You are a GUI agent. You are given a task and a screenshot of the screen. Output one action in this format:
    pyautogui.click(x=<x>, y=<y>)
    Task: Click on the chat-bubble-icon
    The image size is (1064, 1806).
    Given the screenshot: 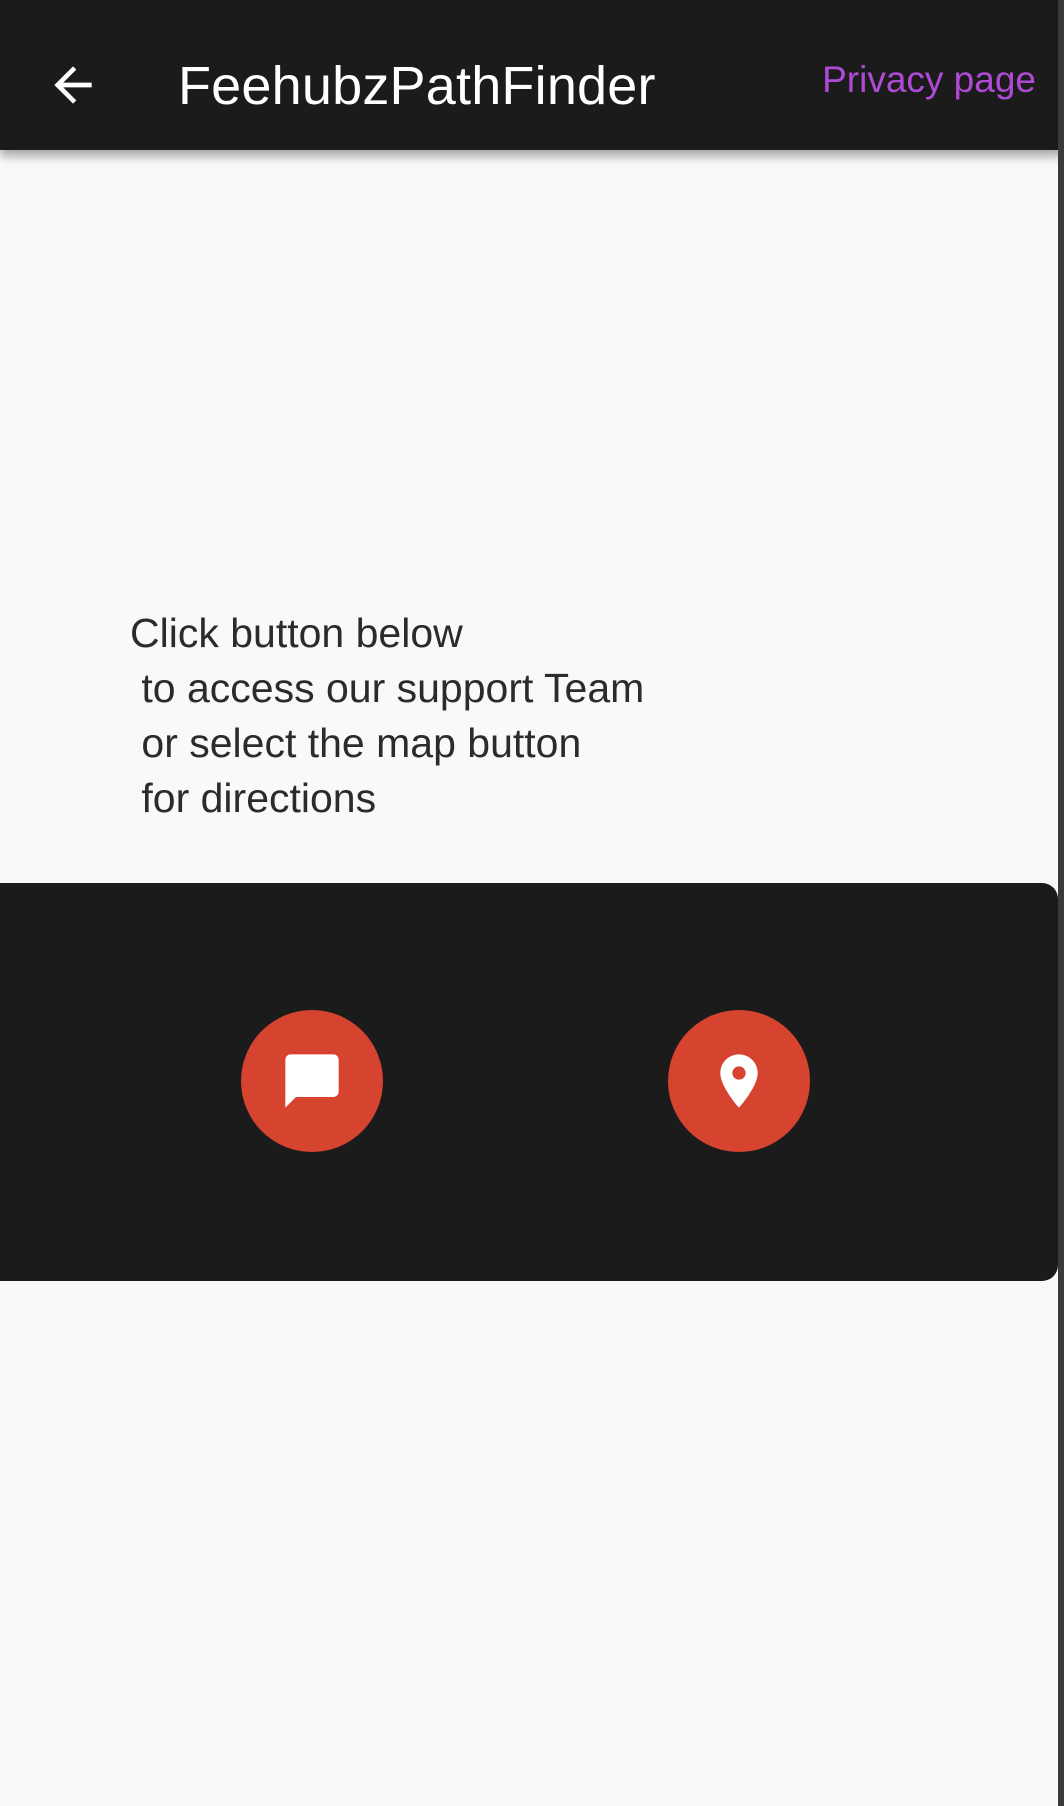 What is the action you would take?
    pyautogui.click(x=312, y=1081)
    